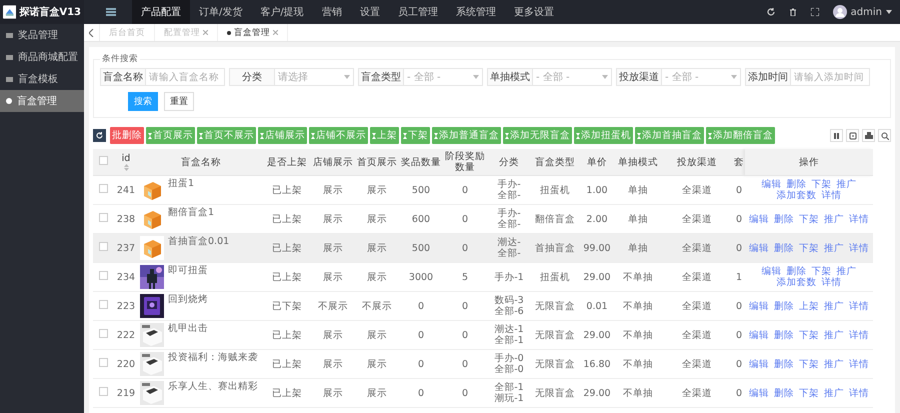  I want to click on caret-icon, so click(889, 12).